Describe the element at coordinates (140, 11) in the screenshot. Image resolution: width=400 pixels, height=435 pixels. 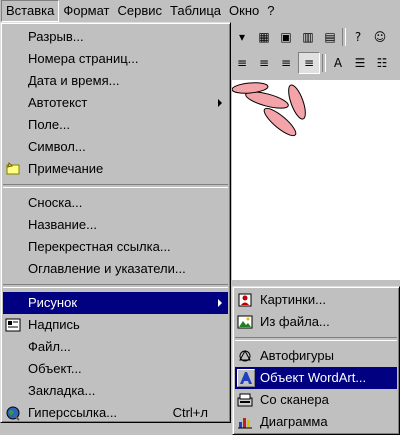
I see `menu-tools: Сервис` at that location.